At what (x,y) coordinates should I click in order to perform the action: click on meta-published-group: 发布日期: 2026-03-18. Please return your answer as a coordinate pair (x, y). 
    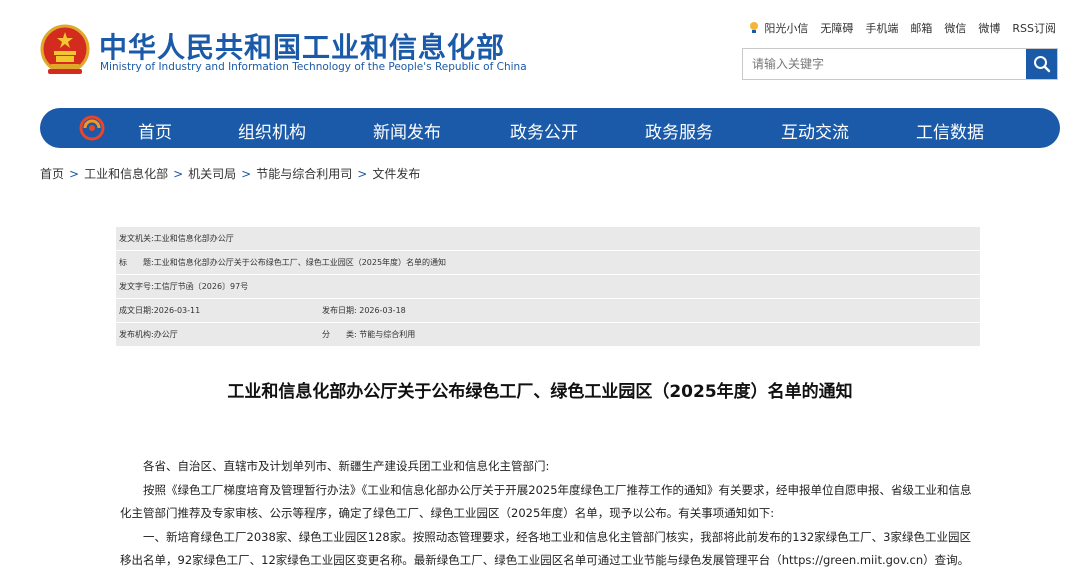
    Looking at the image, I should click on (364, 310).